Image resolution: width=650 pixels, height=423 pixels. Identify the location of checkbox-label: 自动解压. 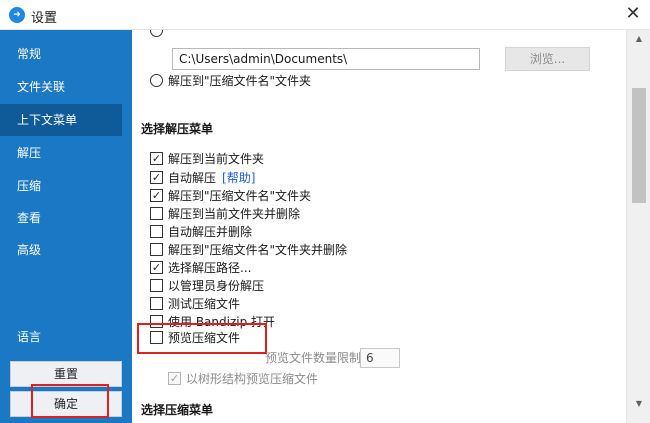
(192, 178).